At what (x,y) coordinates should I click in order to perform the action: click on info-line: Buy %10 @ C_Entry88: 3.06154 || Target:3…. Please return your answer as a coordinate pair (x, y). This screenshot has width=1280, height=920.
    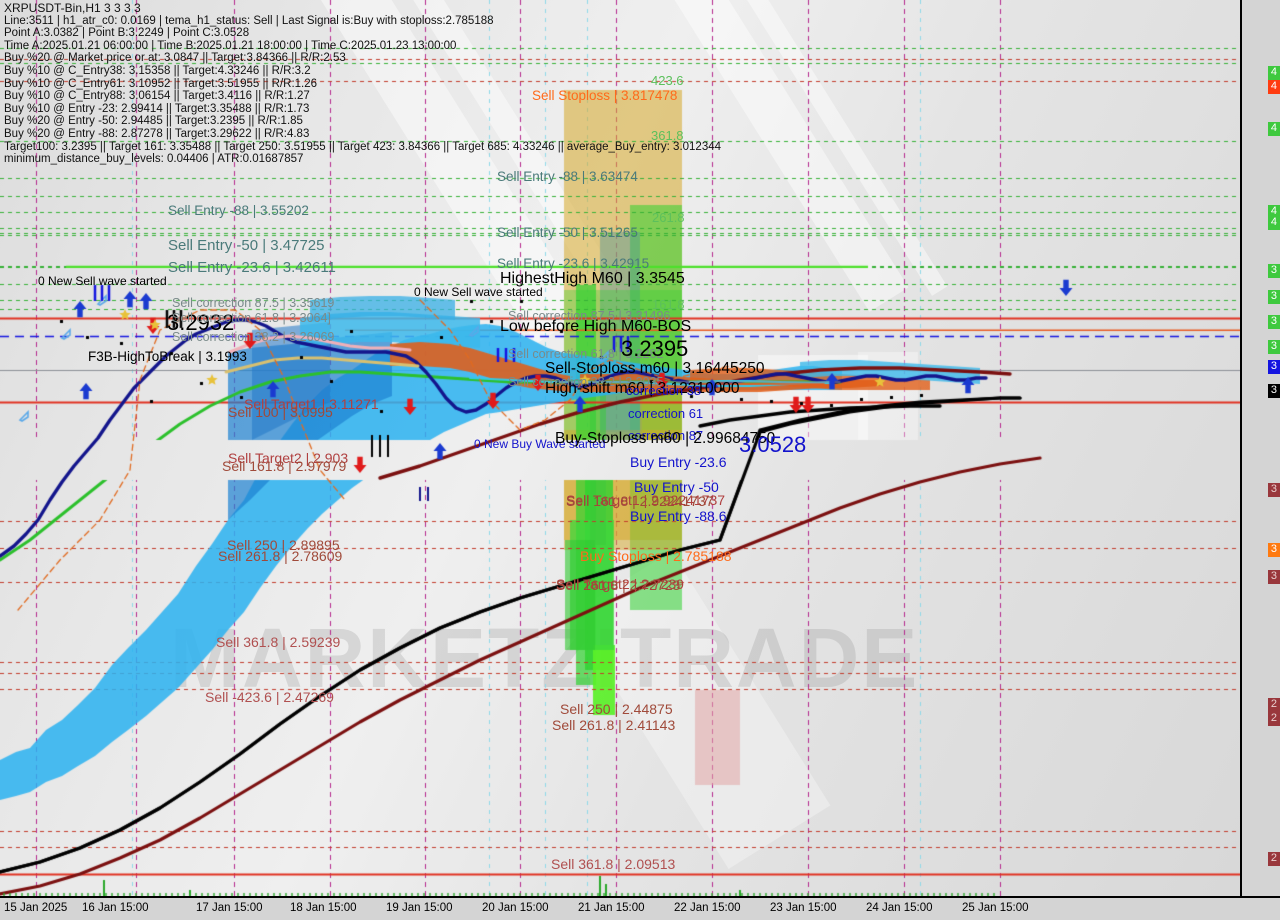
    Looking at the image, I should click on (157, 96).